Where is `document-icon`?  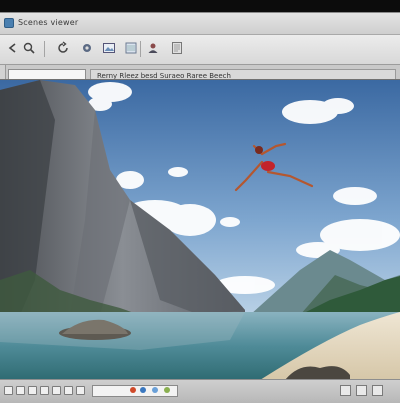
document-icon is located at coordinates (177, 48).